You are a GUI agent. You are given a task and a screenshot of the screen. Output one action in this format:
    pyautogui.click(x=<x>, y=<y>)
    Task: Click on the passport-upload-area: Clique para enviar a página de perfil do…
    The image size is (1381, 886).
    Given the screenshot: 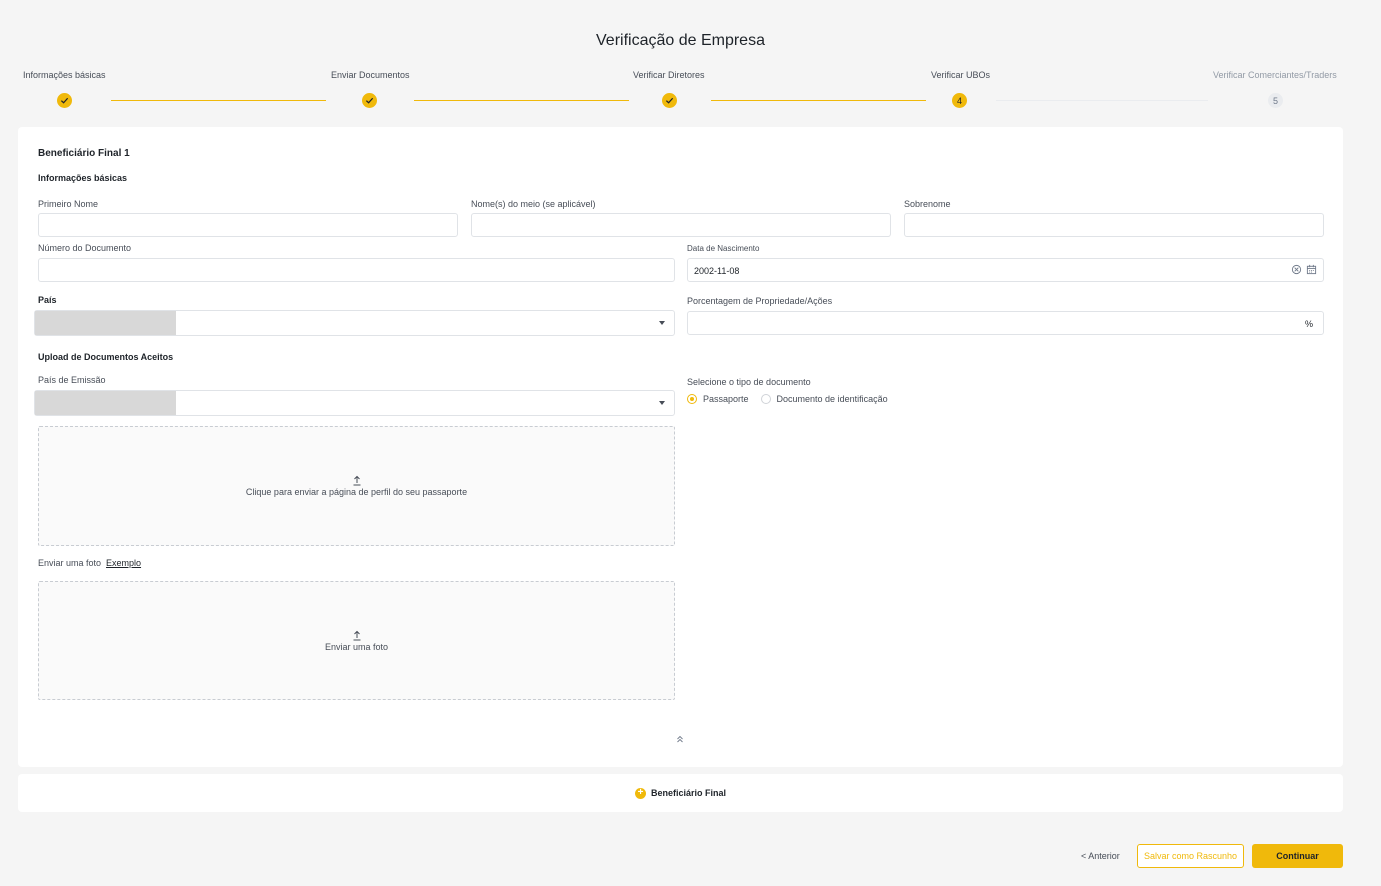 What is the action you would take?
    pyautogui.click(x=356, y=486)
    